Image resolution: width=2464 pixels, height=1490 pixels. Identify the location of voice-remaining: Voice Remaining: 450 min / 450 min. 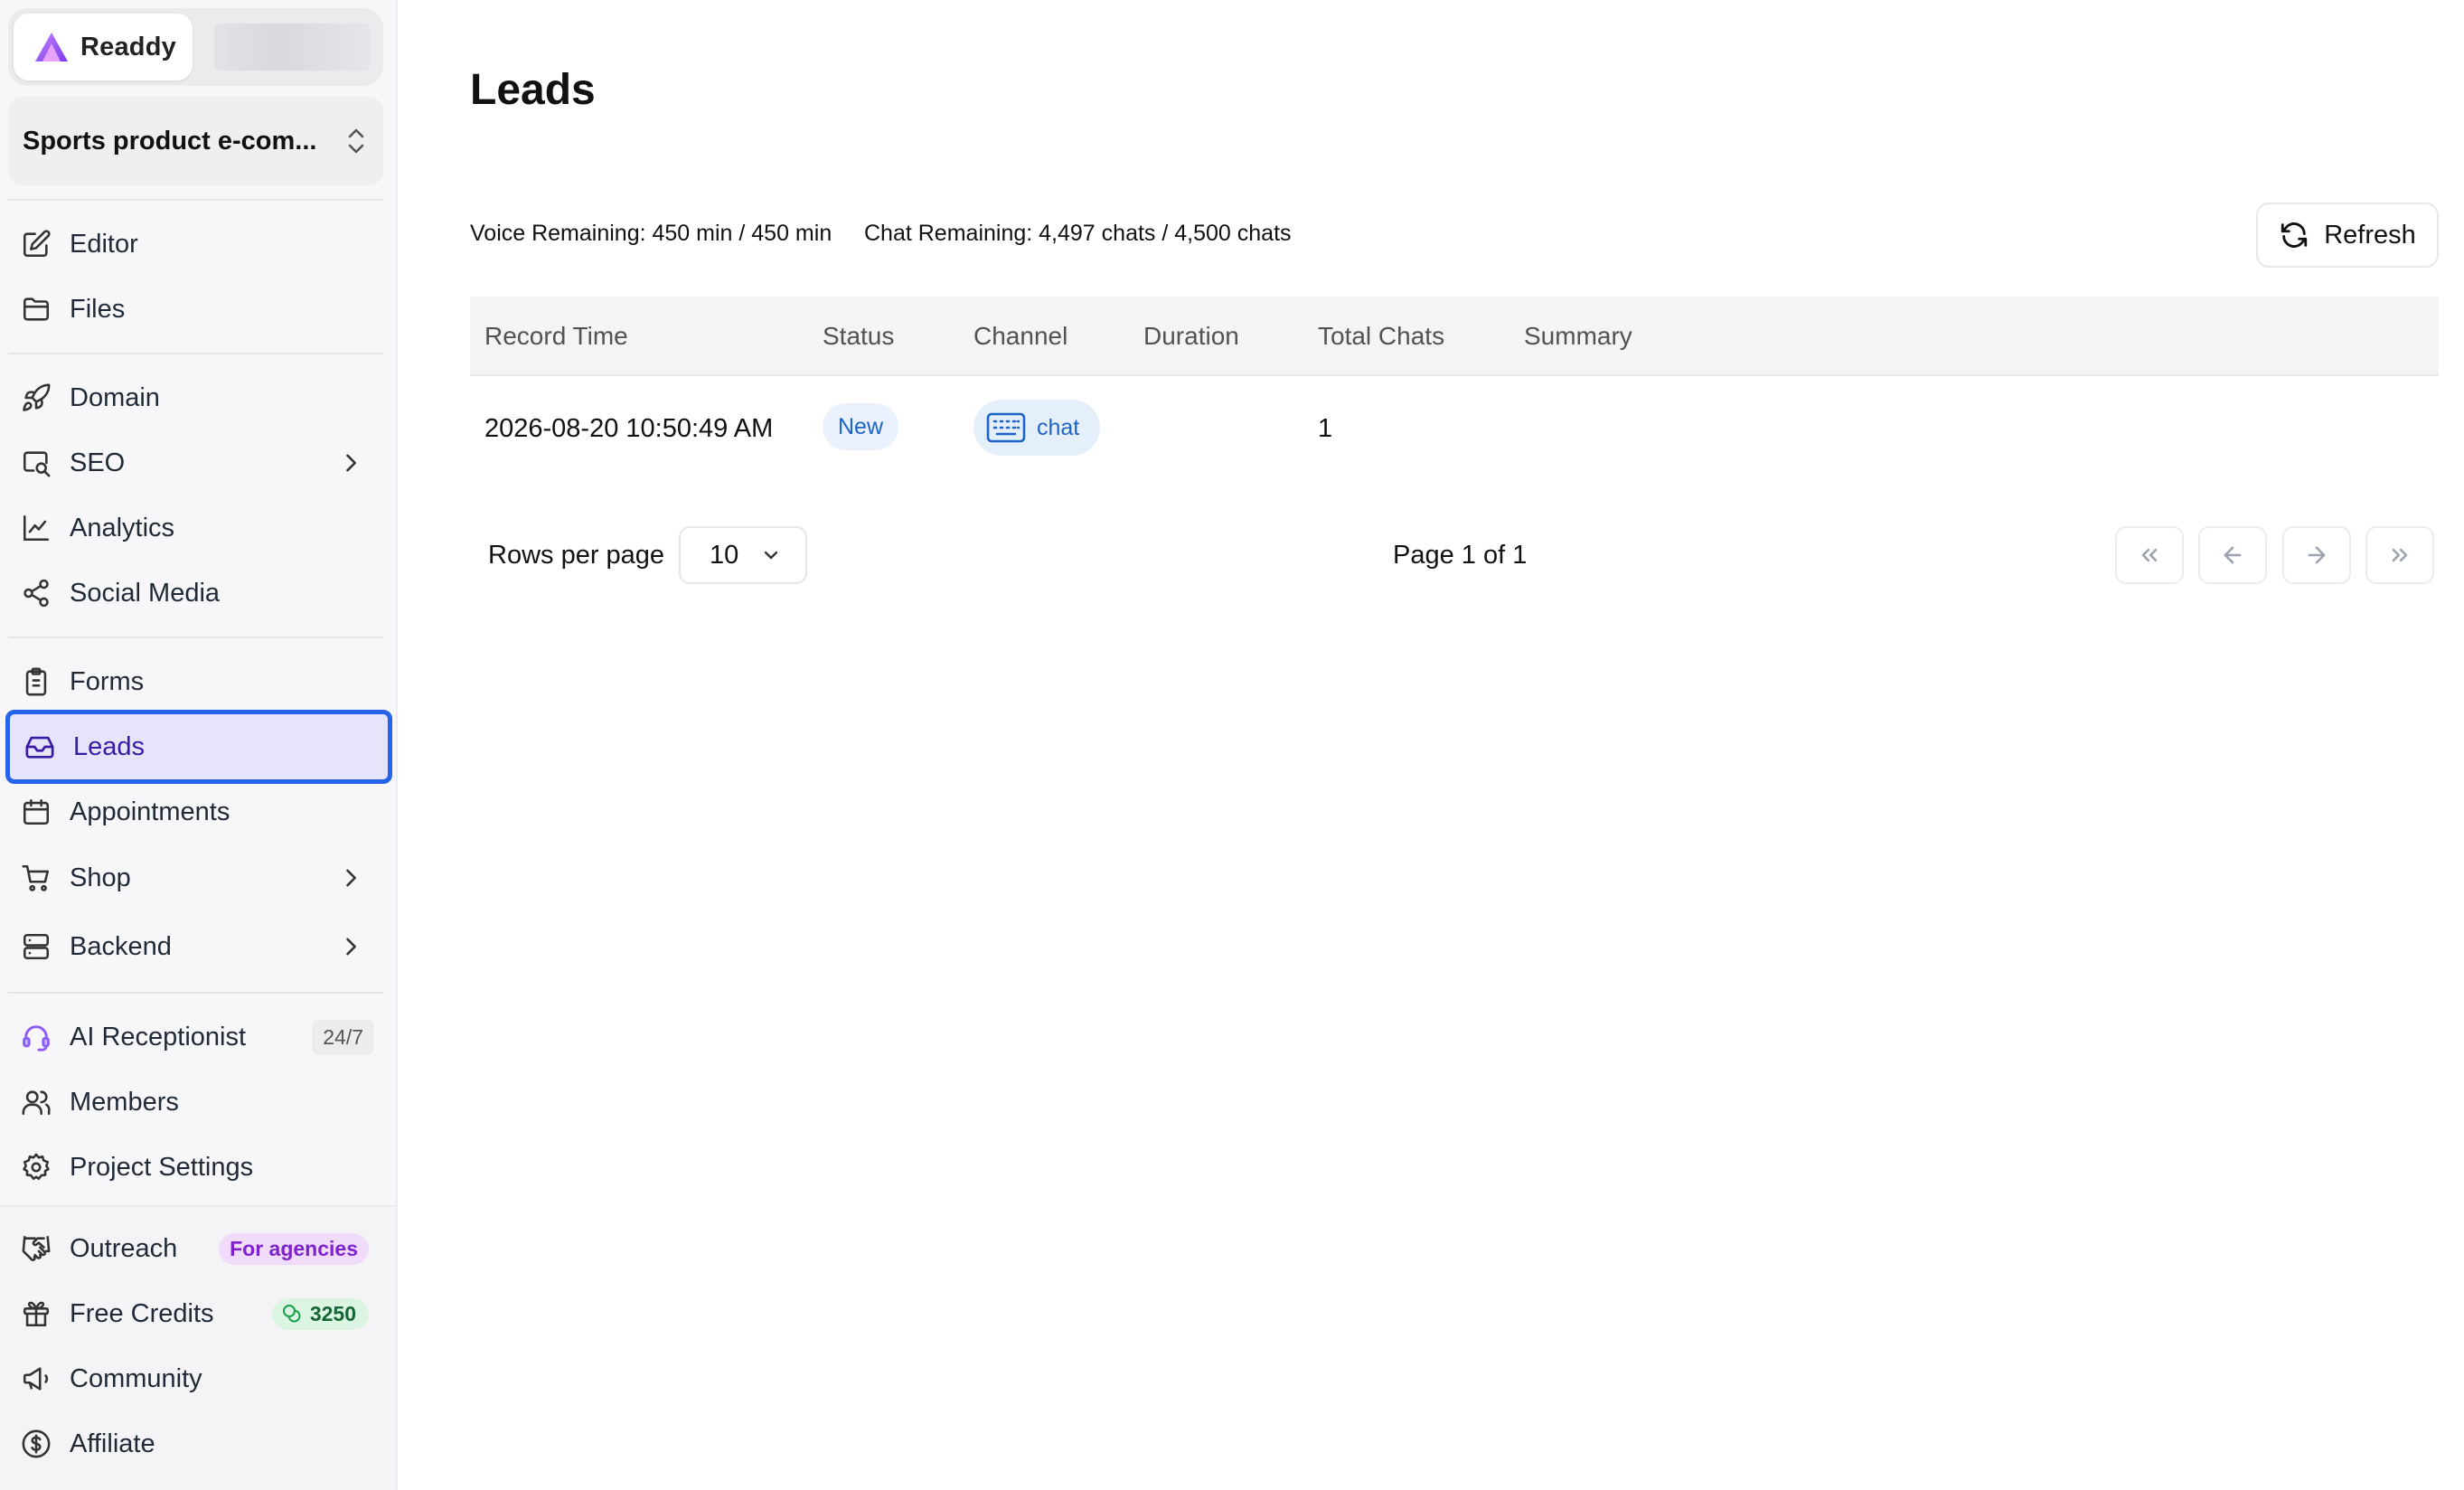
(651, 233).